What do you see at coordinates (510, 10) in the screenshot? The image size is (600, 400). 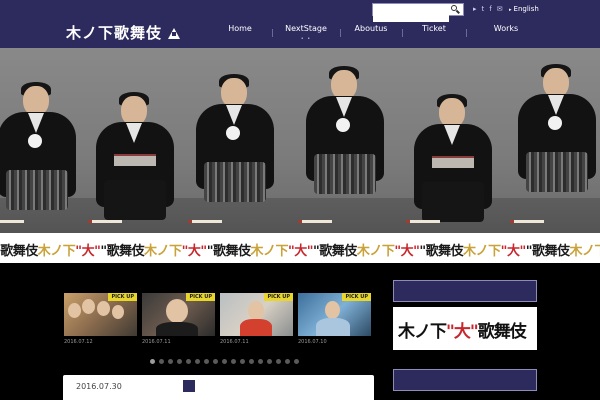 I see `arrow-icon: ▸` at bounding box center [510, 10].